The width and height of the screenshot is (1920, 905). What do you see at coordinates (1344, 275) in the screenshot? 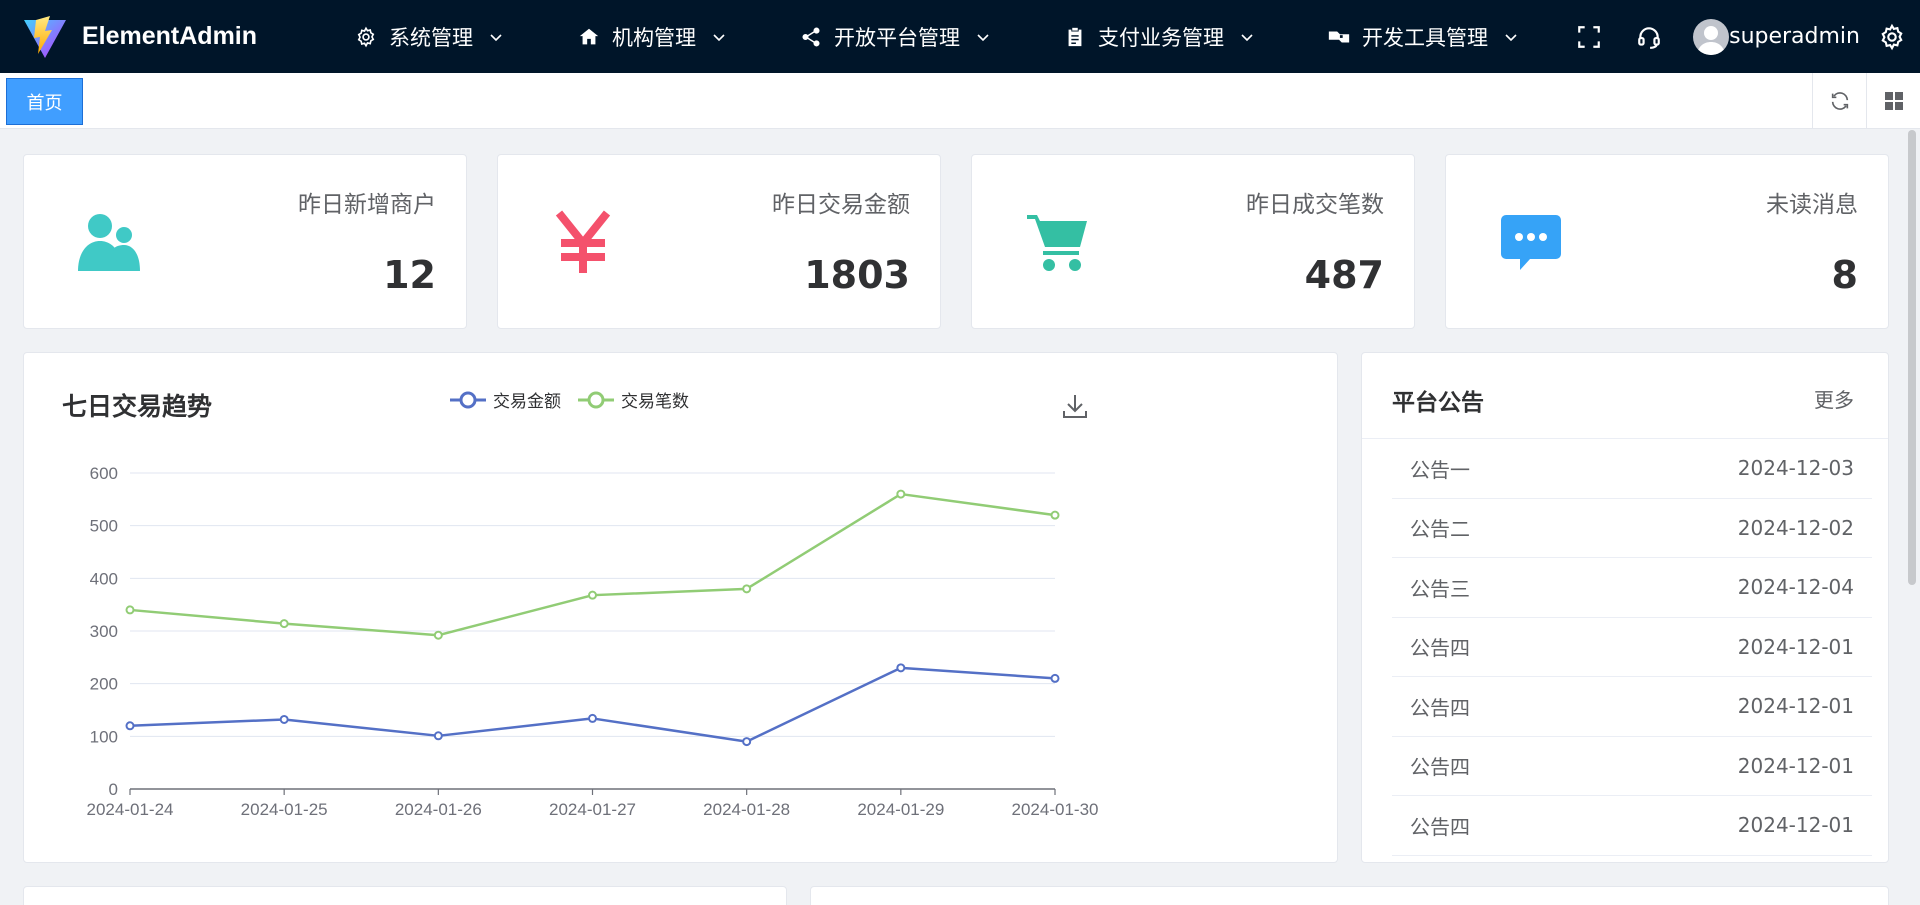
I see `stat-value: 487` at bounding box center [1344, 275].